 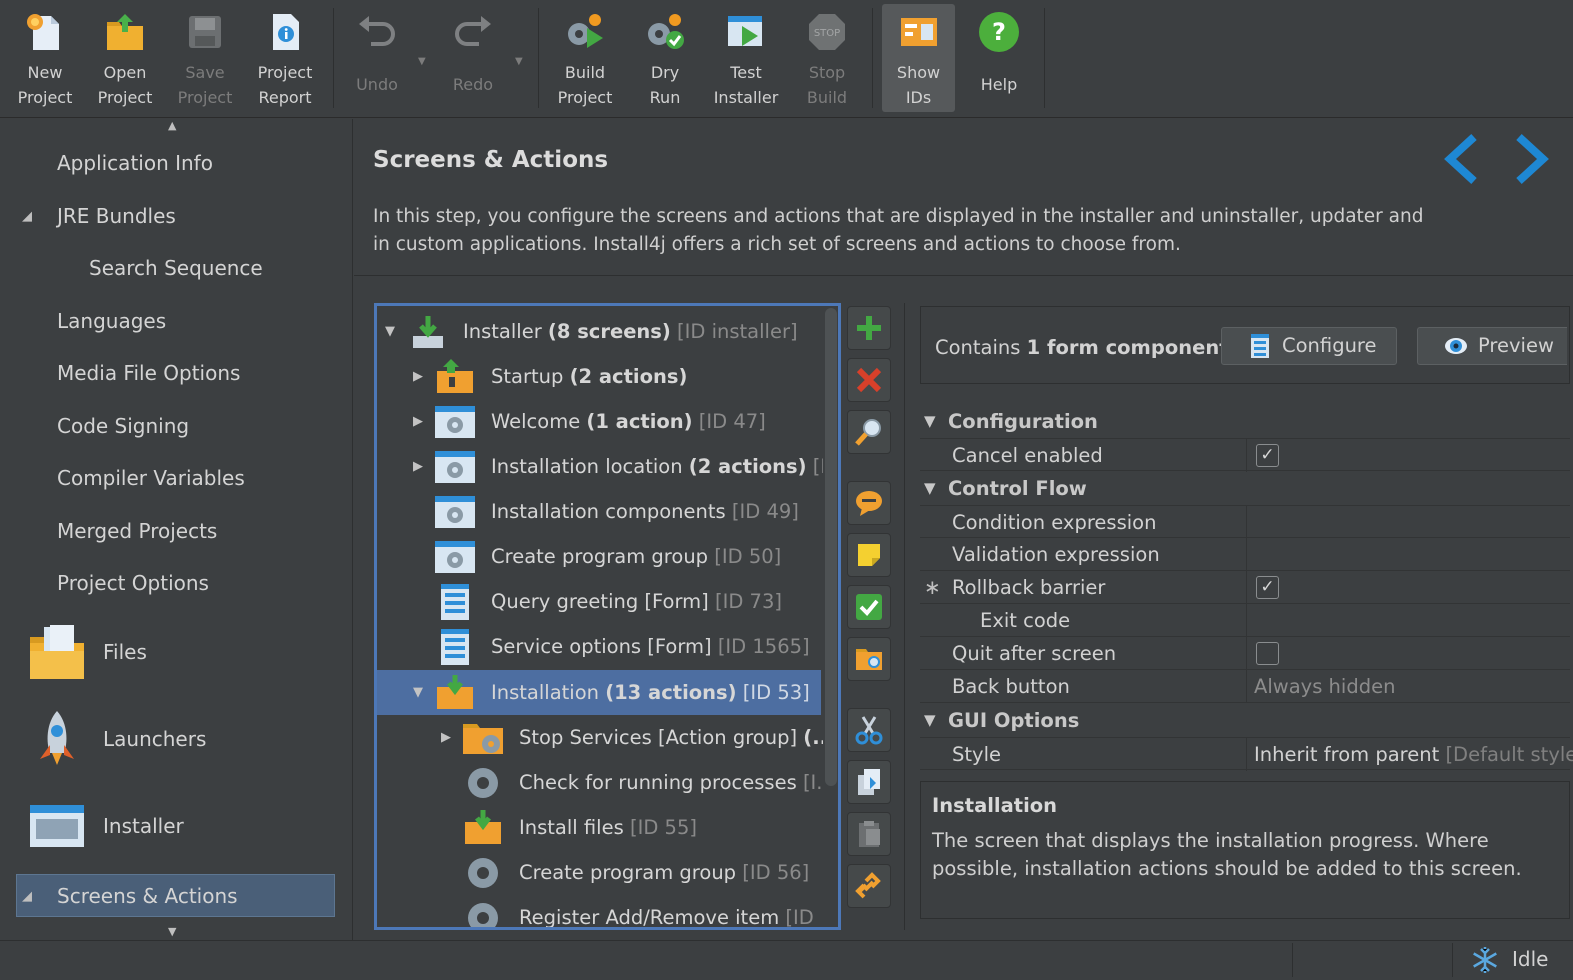 What do you see at coordinates (116, 216) in the screenshot?
I see `sidebar-item-jre-bundles: JRE Bundles` at bounding box center [116, 216].